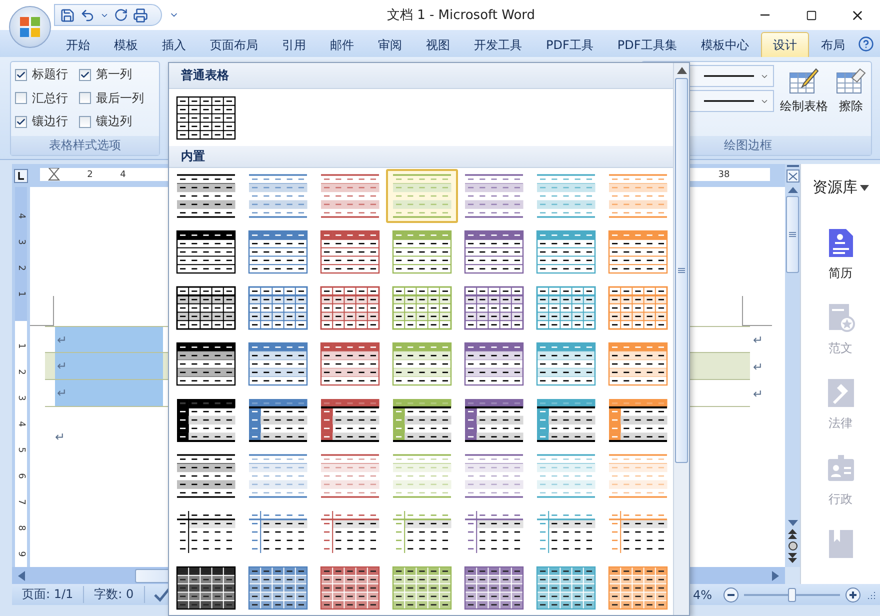 The height and width of the screenshot is (616, 880). I want to click on help-icon, so click(866, 44).